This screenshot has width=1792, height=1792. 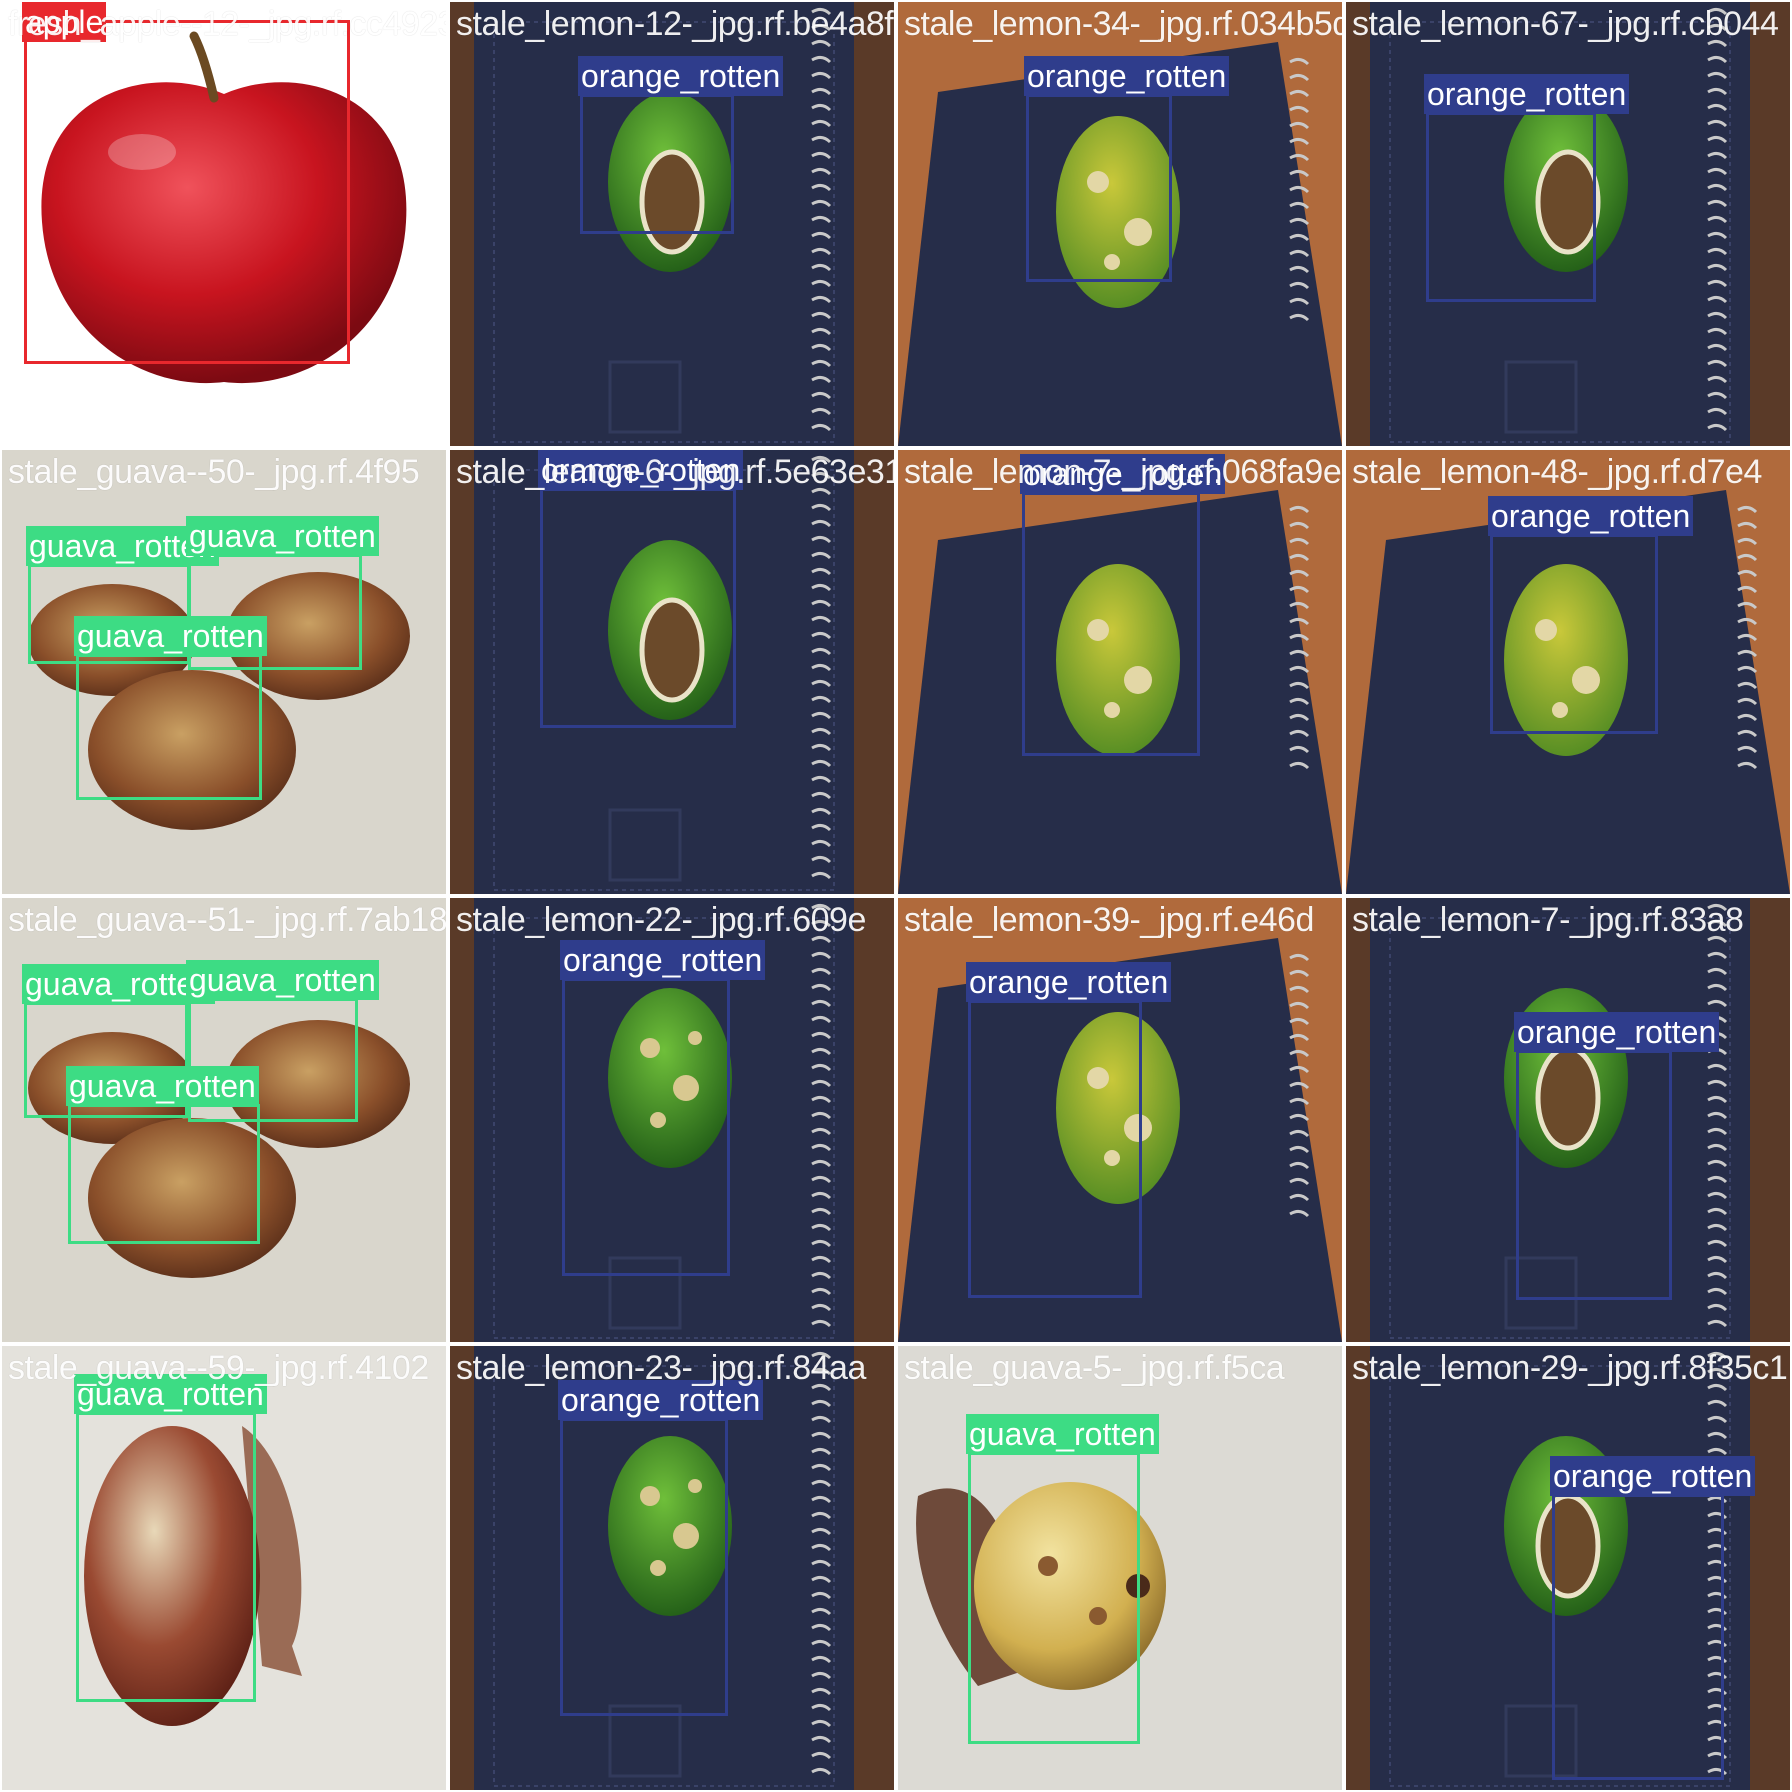 What do you see at coordinates (64, 22) in the screenshot?
I see `detection-label: apple` at bounding box center [64, 22].